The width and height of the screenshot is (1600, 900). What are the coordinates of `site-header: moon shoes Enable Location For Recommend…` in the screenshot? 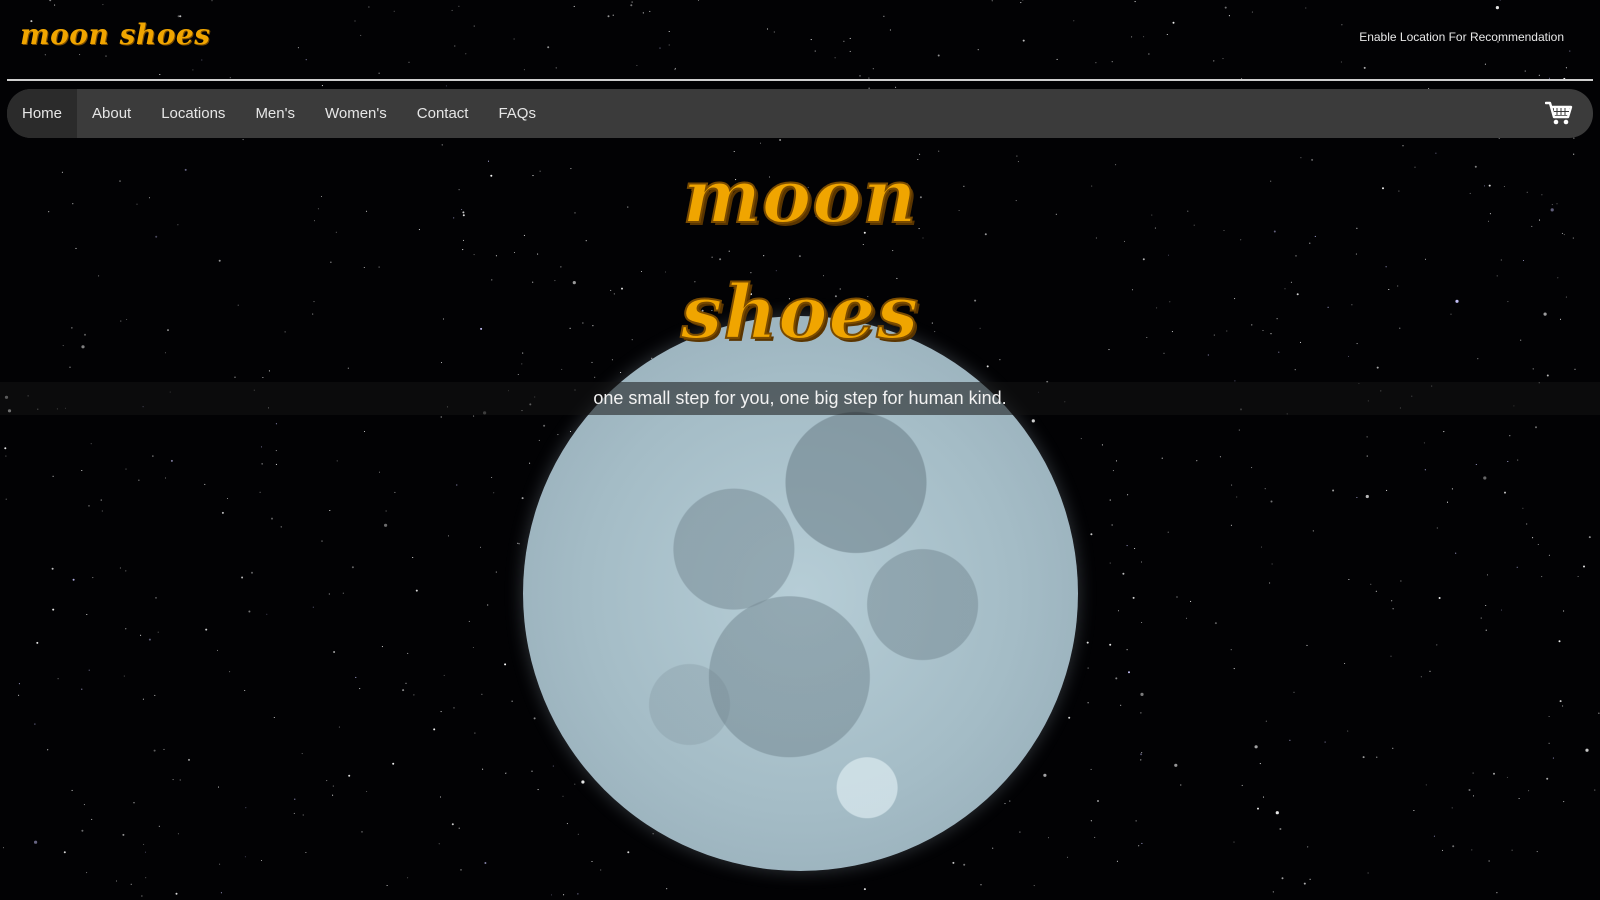 It's located at (800, 41).